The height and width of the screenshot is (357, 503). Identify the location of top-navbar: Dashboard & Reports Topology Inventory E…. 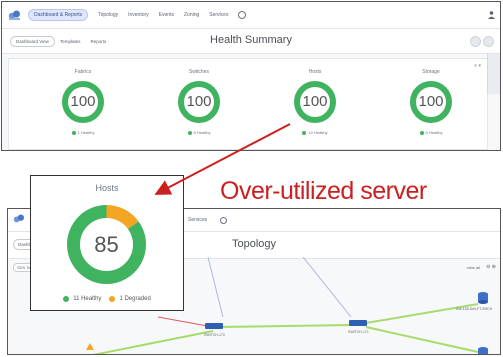
(251, 15).